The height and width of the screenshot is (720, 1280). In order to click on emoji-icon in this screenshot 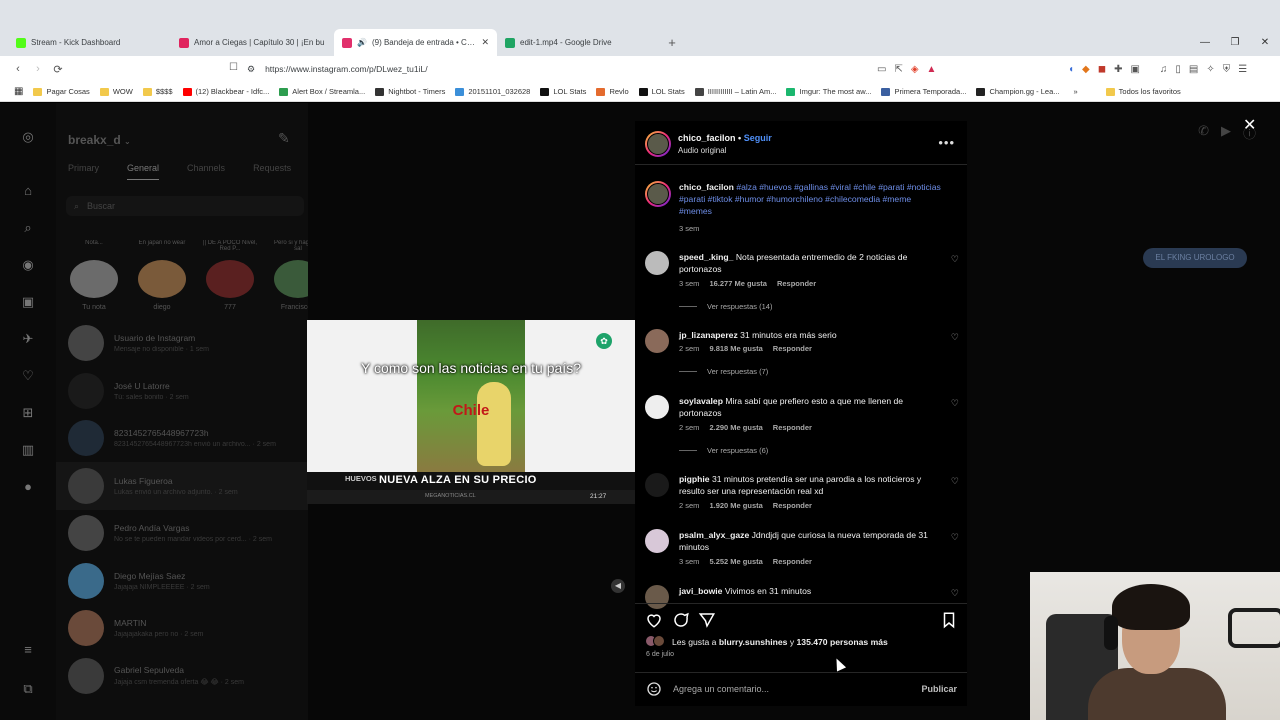, I will do `click(654, 689)`.